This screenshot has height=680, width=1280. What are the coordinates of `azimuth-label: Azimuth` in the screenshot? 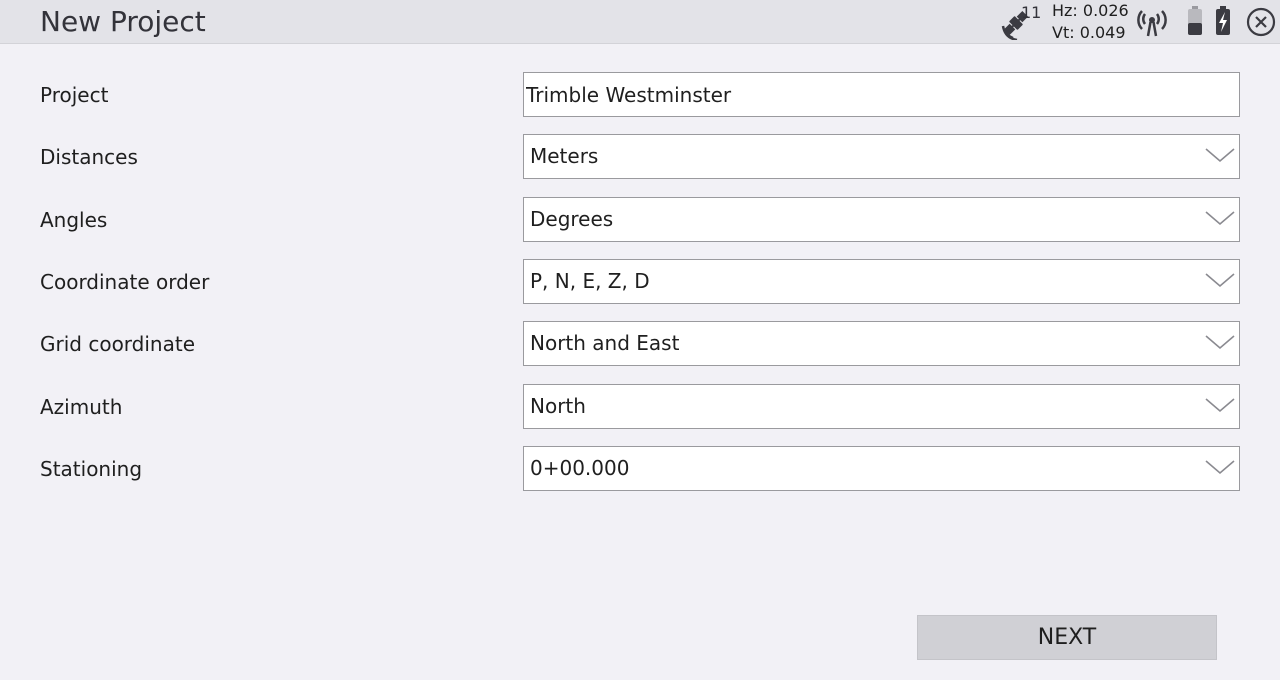 It's located at (81, 407).